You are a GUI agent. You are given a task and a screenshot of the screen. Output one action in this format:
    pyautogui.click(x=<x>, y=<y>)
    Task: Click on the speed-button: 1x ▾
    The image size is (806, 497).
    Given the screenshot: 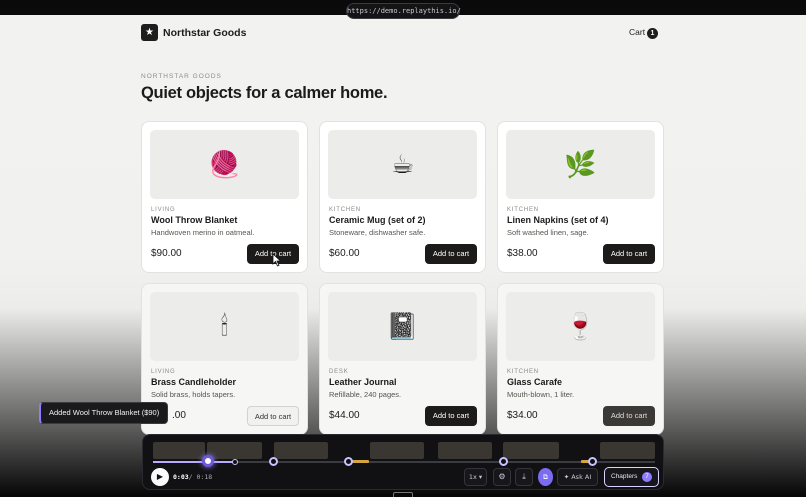 What is the action you would take?
    pyautogui.click(x=475, y=477)
    